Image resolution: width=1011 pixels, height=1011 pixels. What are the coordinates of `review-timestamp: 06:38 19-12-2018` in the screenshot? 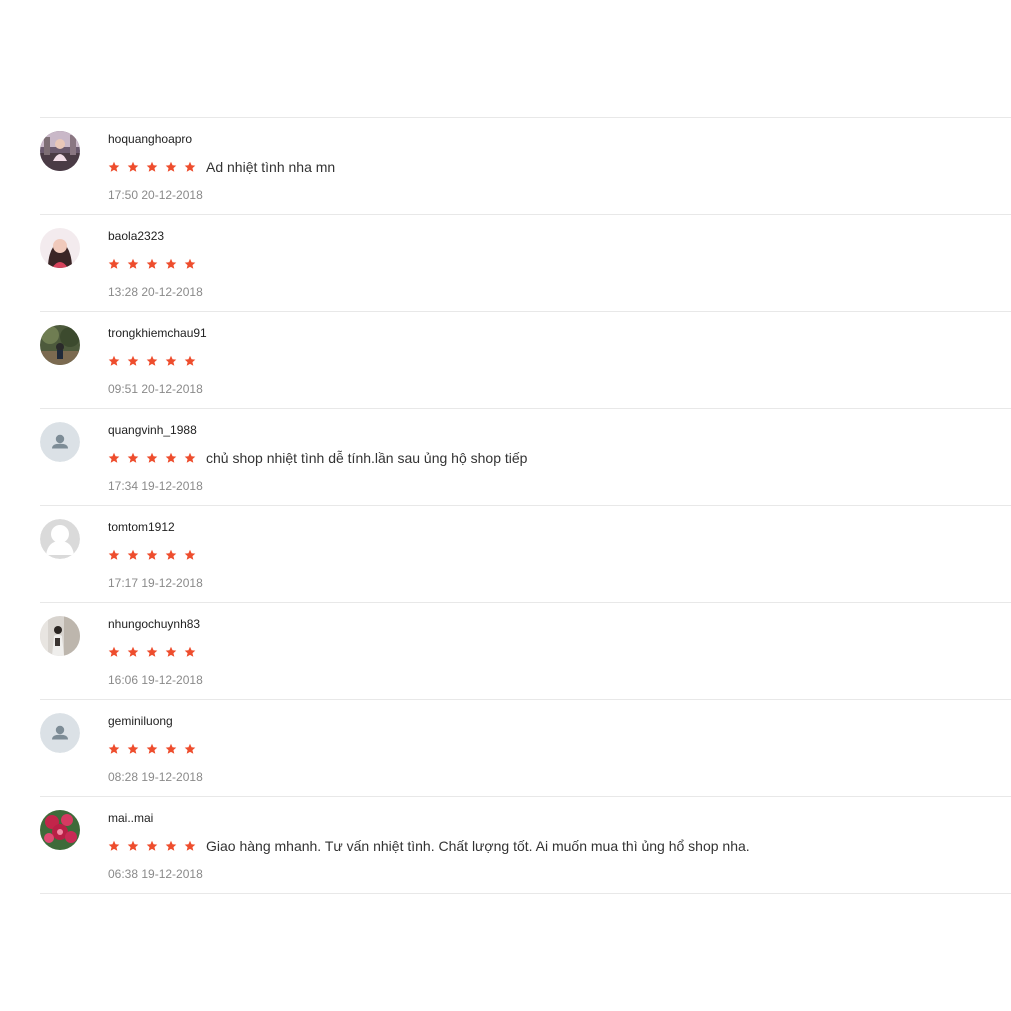 It's located at (155, 874).